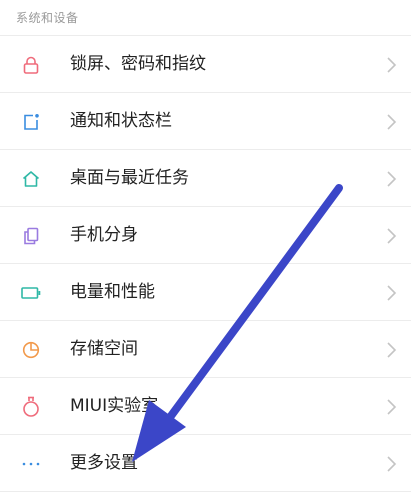 Image resolution: width=411 pixels, height=492 pixels. Describe the element at coordinates (205, 406) in the screenshot. I see `settings-item-miui-lab: MIUI实验室` at that location.